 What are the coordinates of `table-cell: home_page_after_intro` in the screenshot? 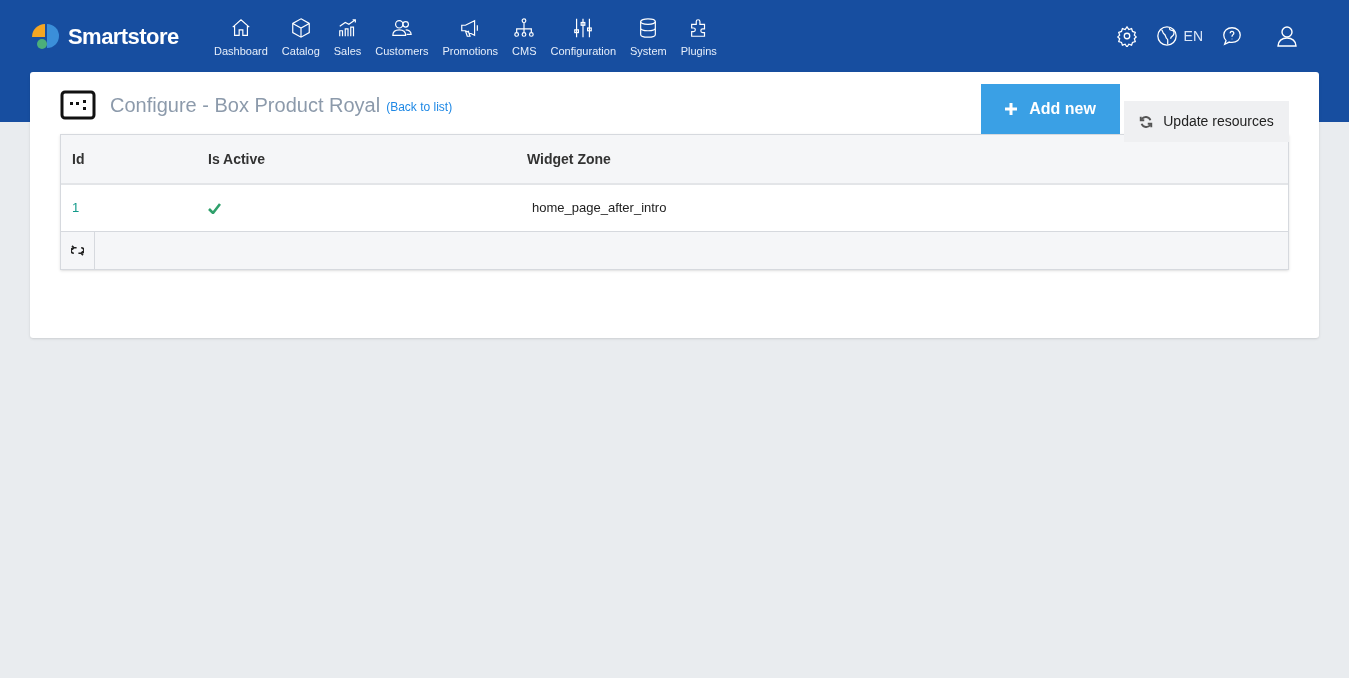 It's located at (599, 208).